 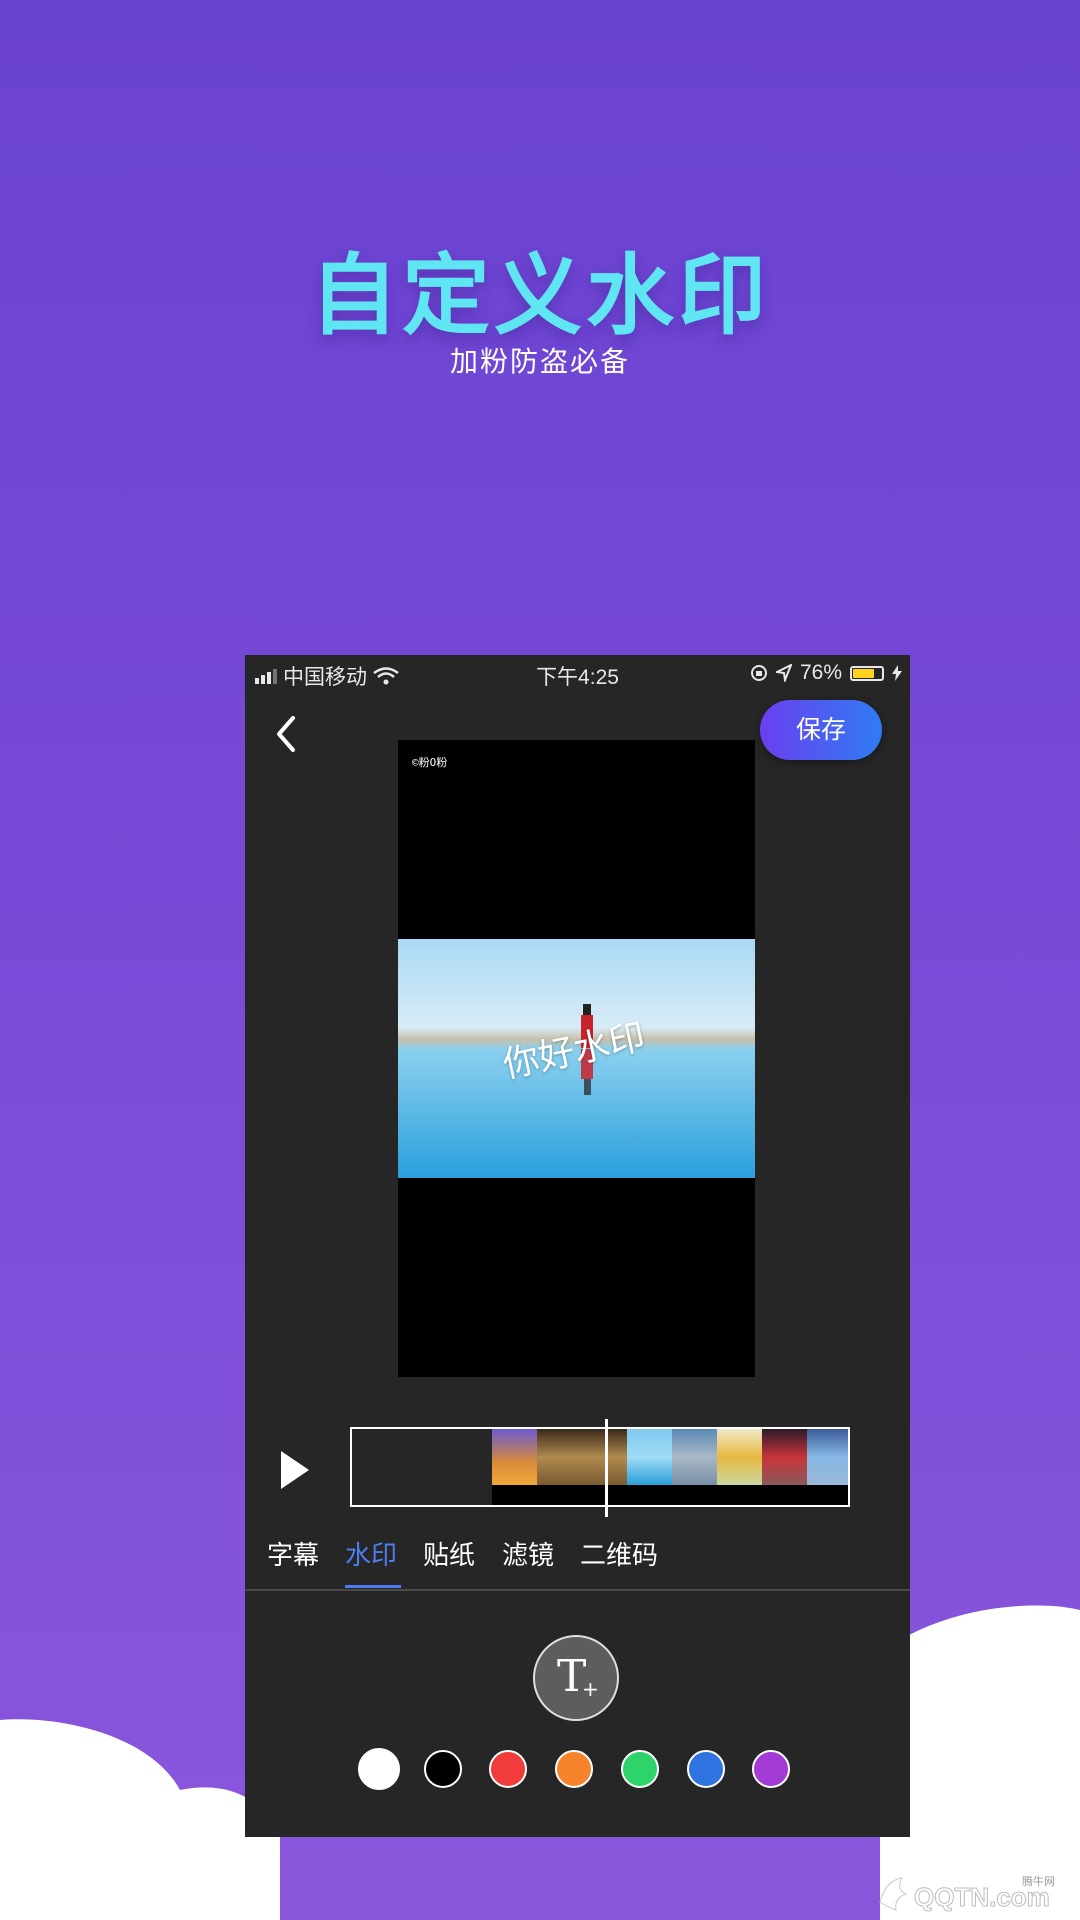 I want to click on play-button, so click(x=295, y=1470).